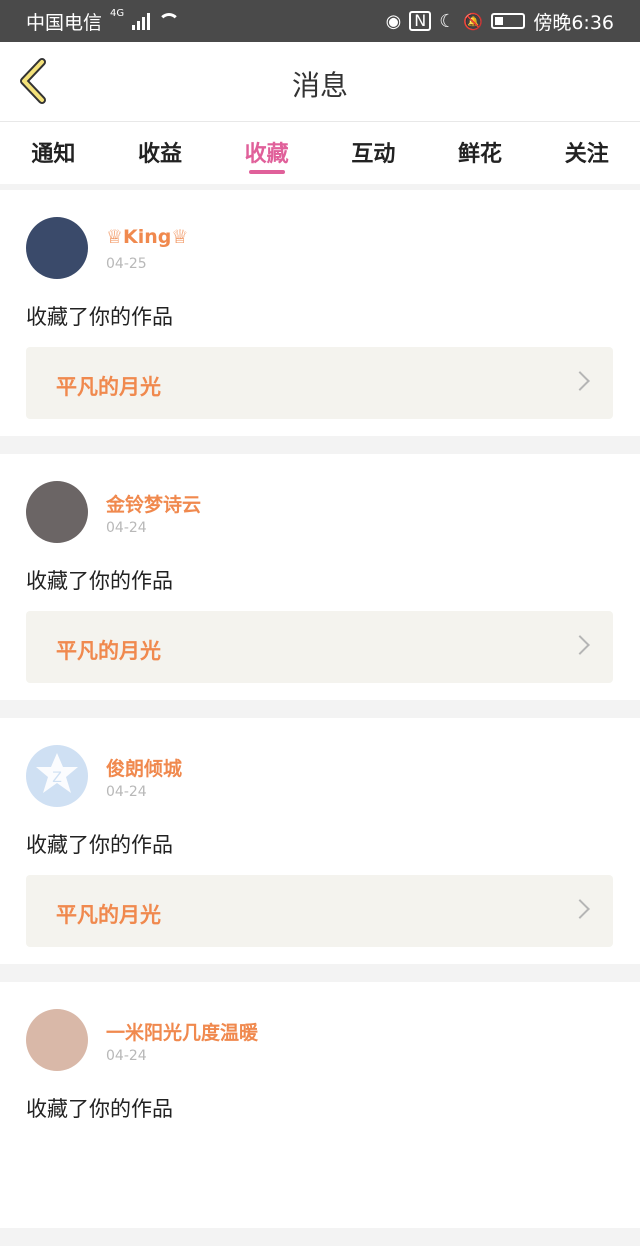 Image resolution: width=640 pixels, height=1246 pixels. What do you see at coordinates (447, 21) in the screenshot?
I see `moon-icon: ☾` at bounding box center [447, 21].